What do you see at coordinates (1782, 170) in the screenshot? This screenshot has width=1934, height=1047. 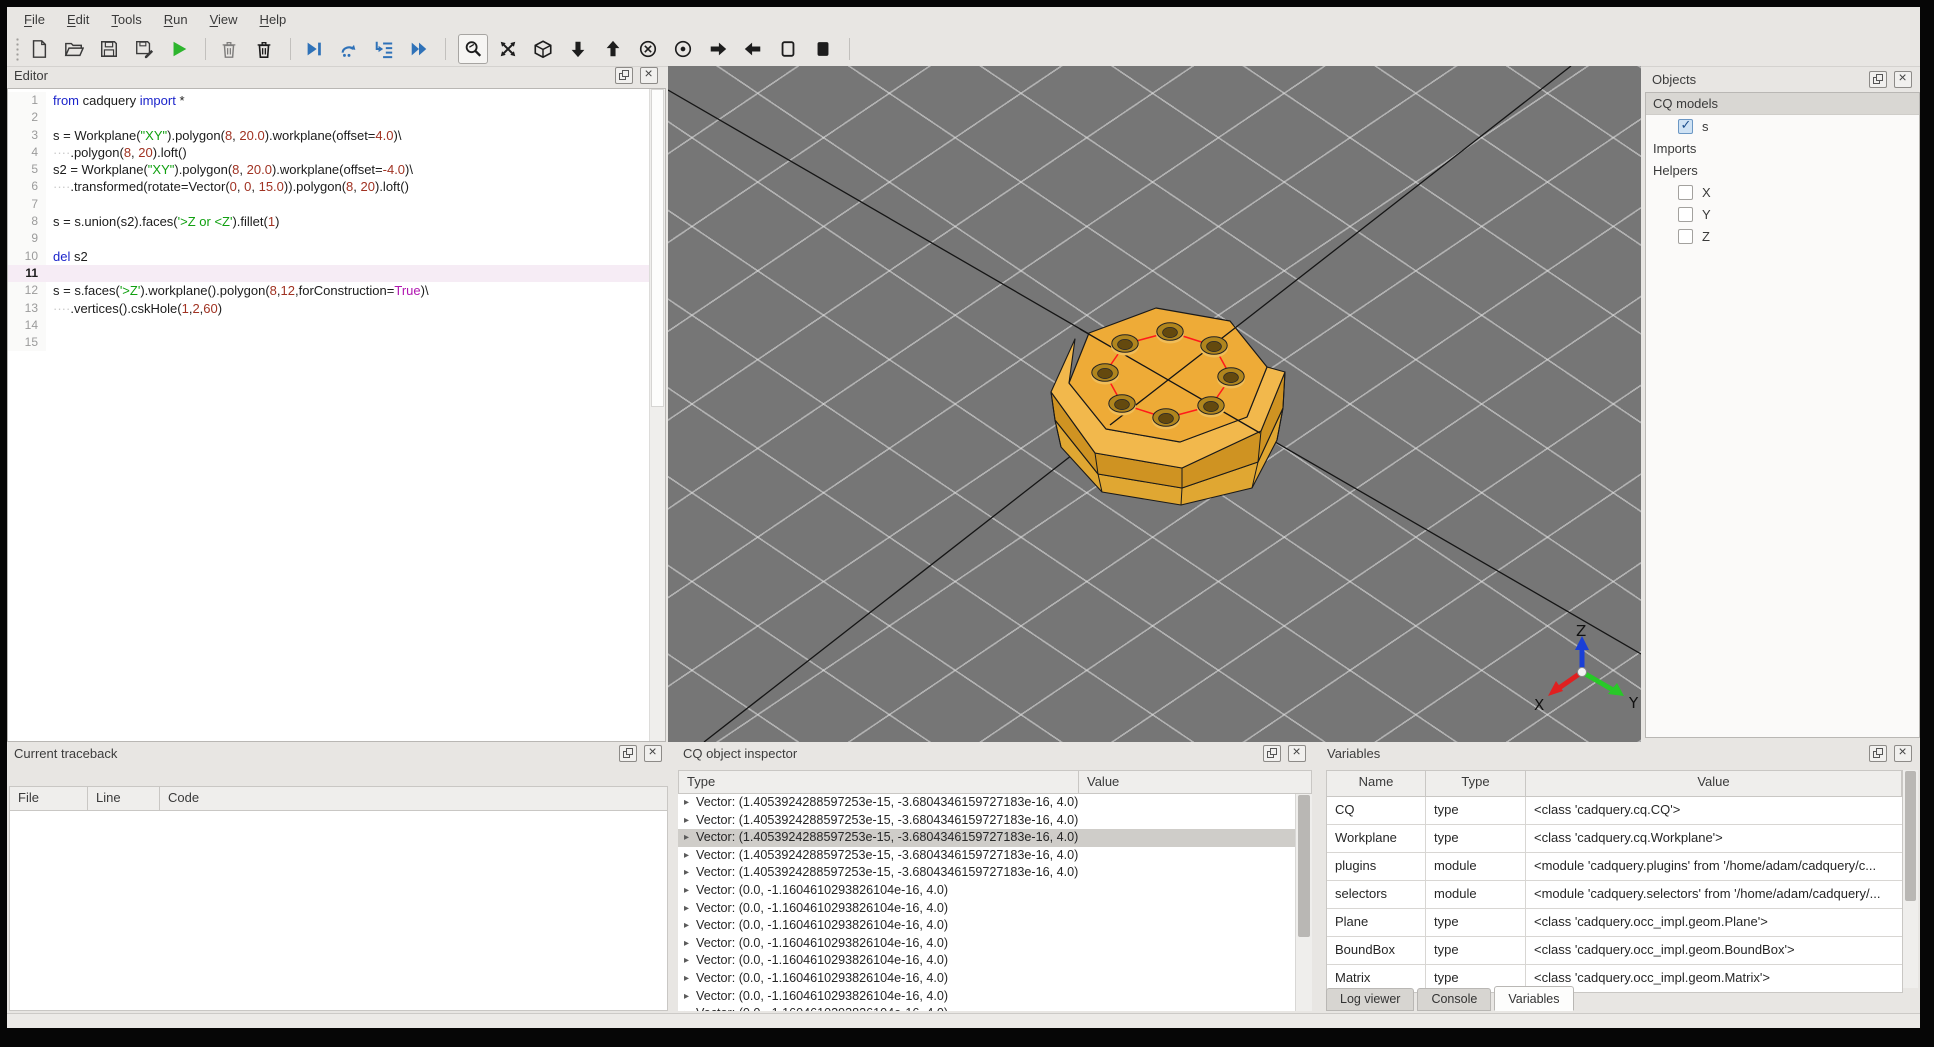 I see `tree-group-helpers: Helpers` at bounding box center [1782, 170].